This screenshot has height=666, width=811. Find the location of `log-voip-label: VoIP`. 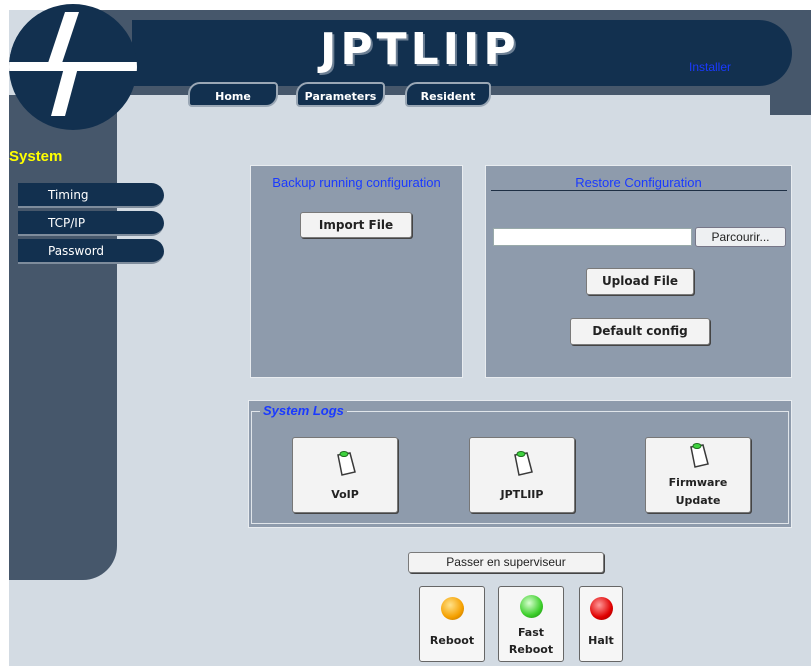

log-voip-label: VoIP is located at coordinates (345, 494).